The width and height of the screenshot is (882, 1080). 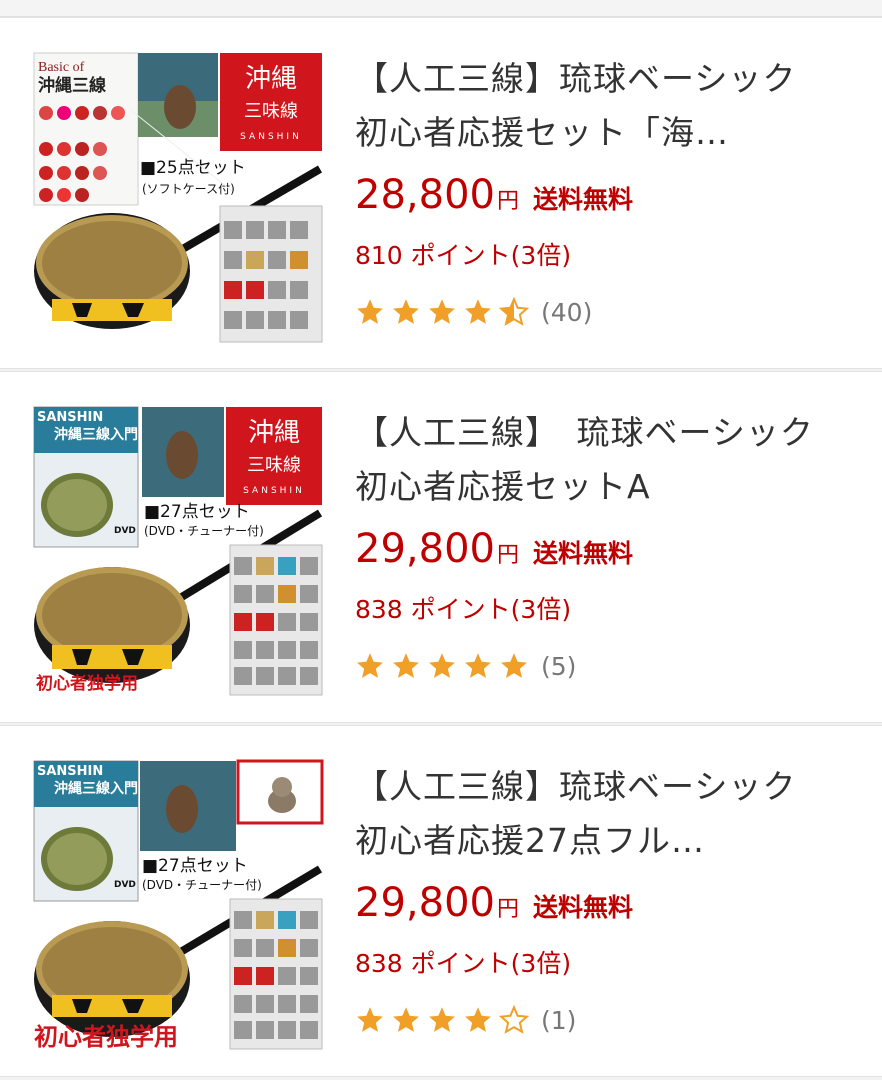 I want to click on price-value: 28,800, so click(x=425, y=195).